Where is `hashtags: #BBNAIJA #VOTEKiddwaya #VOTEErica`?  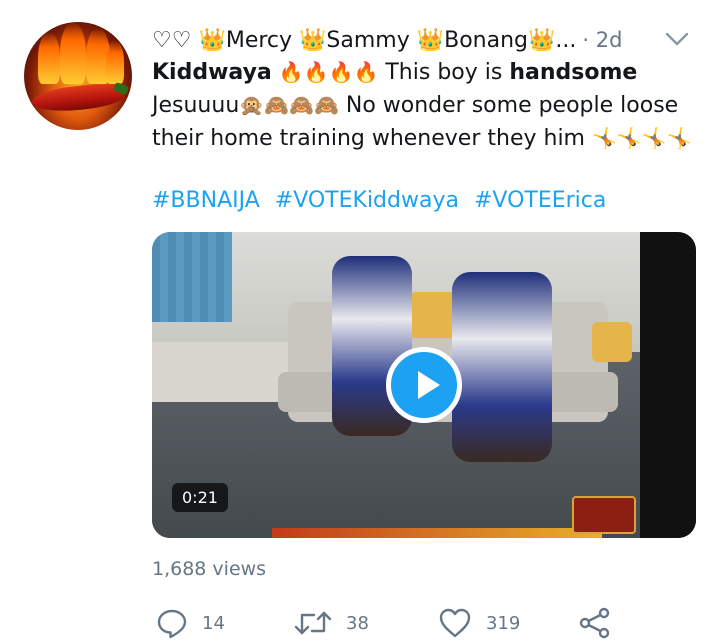
hashtags: #BBNAIJA #VOTEKiddwaya #VOTEErica is located at coordinates (383, 200).